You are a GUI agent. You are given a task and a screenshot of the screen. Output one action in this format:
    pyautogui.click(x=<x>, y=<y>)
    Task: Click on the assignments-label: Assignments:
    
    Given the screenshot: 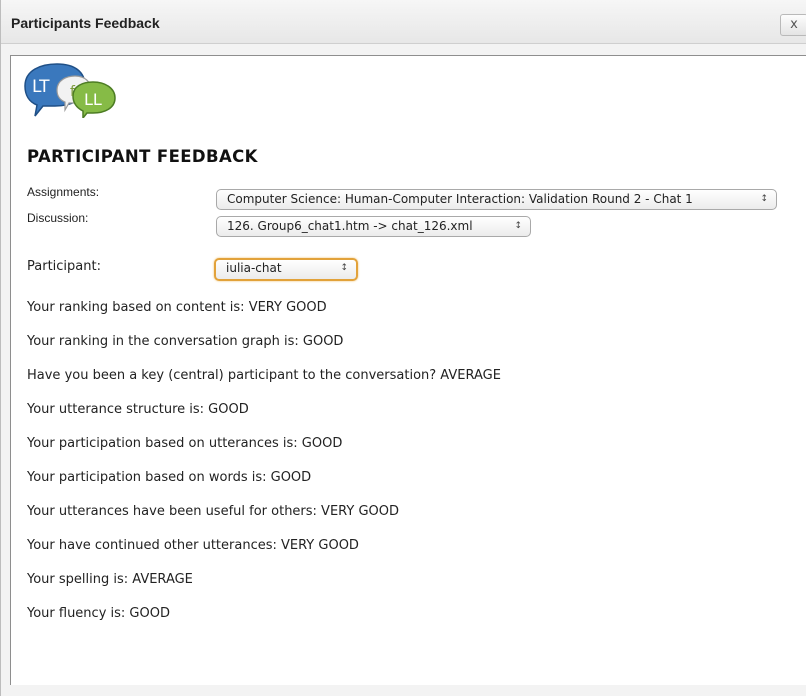 What is the action you would take?
    pyautogui.click(x=63, y=192)
    